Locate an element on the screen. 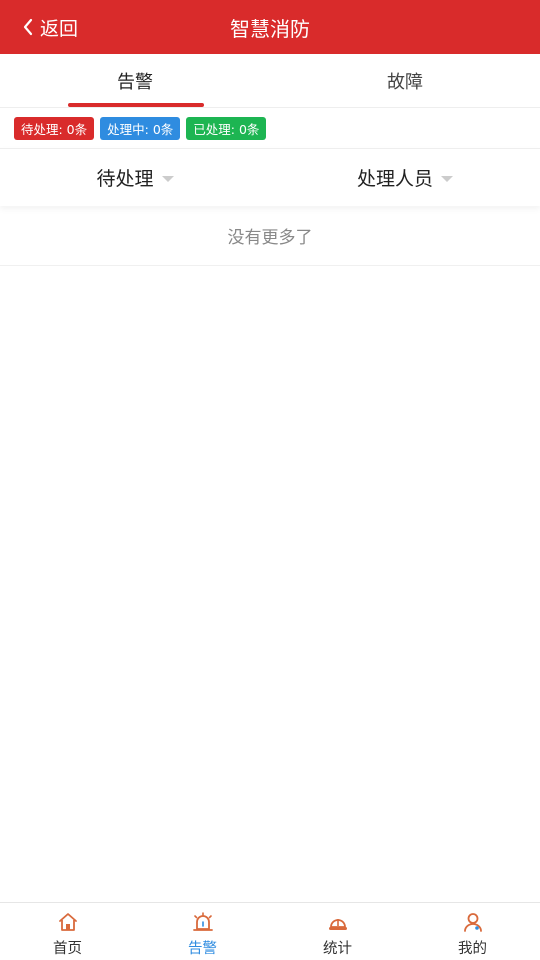  app-header: 返回 智慧消防 is located at coordinates (270, 27).